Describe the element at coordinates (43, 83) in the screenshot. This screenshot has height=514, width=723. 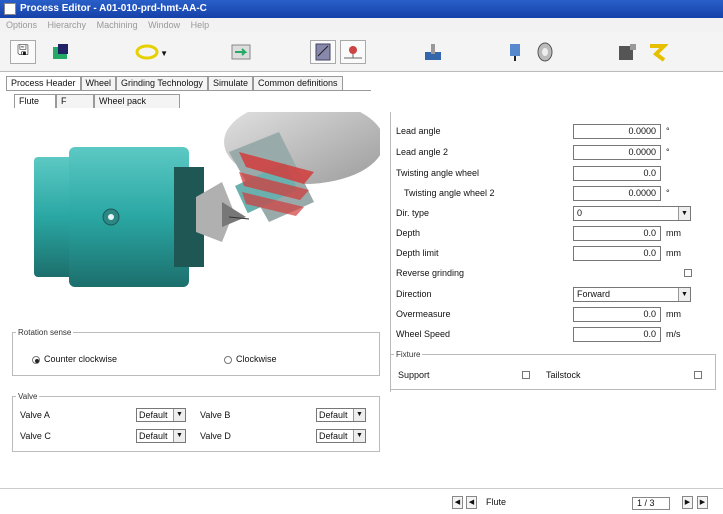
I see `tab-process-header: Process Header` at that location.